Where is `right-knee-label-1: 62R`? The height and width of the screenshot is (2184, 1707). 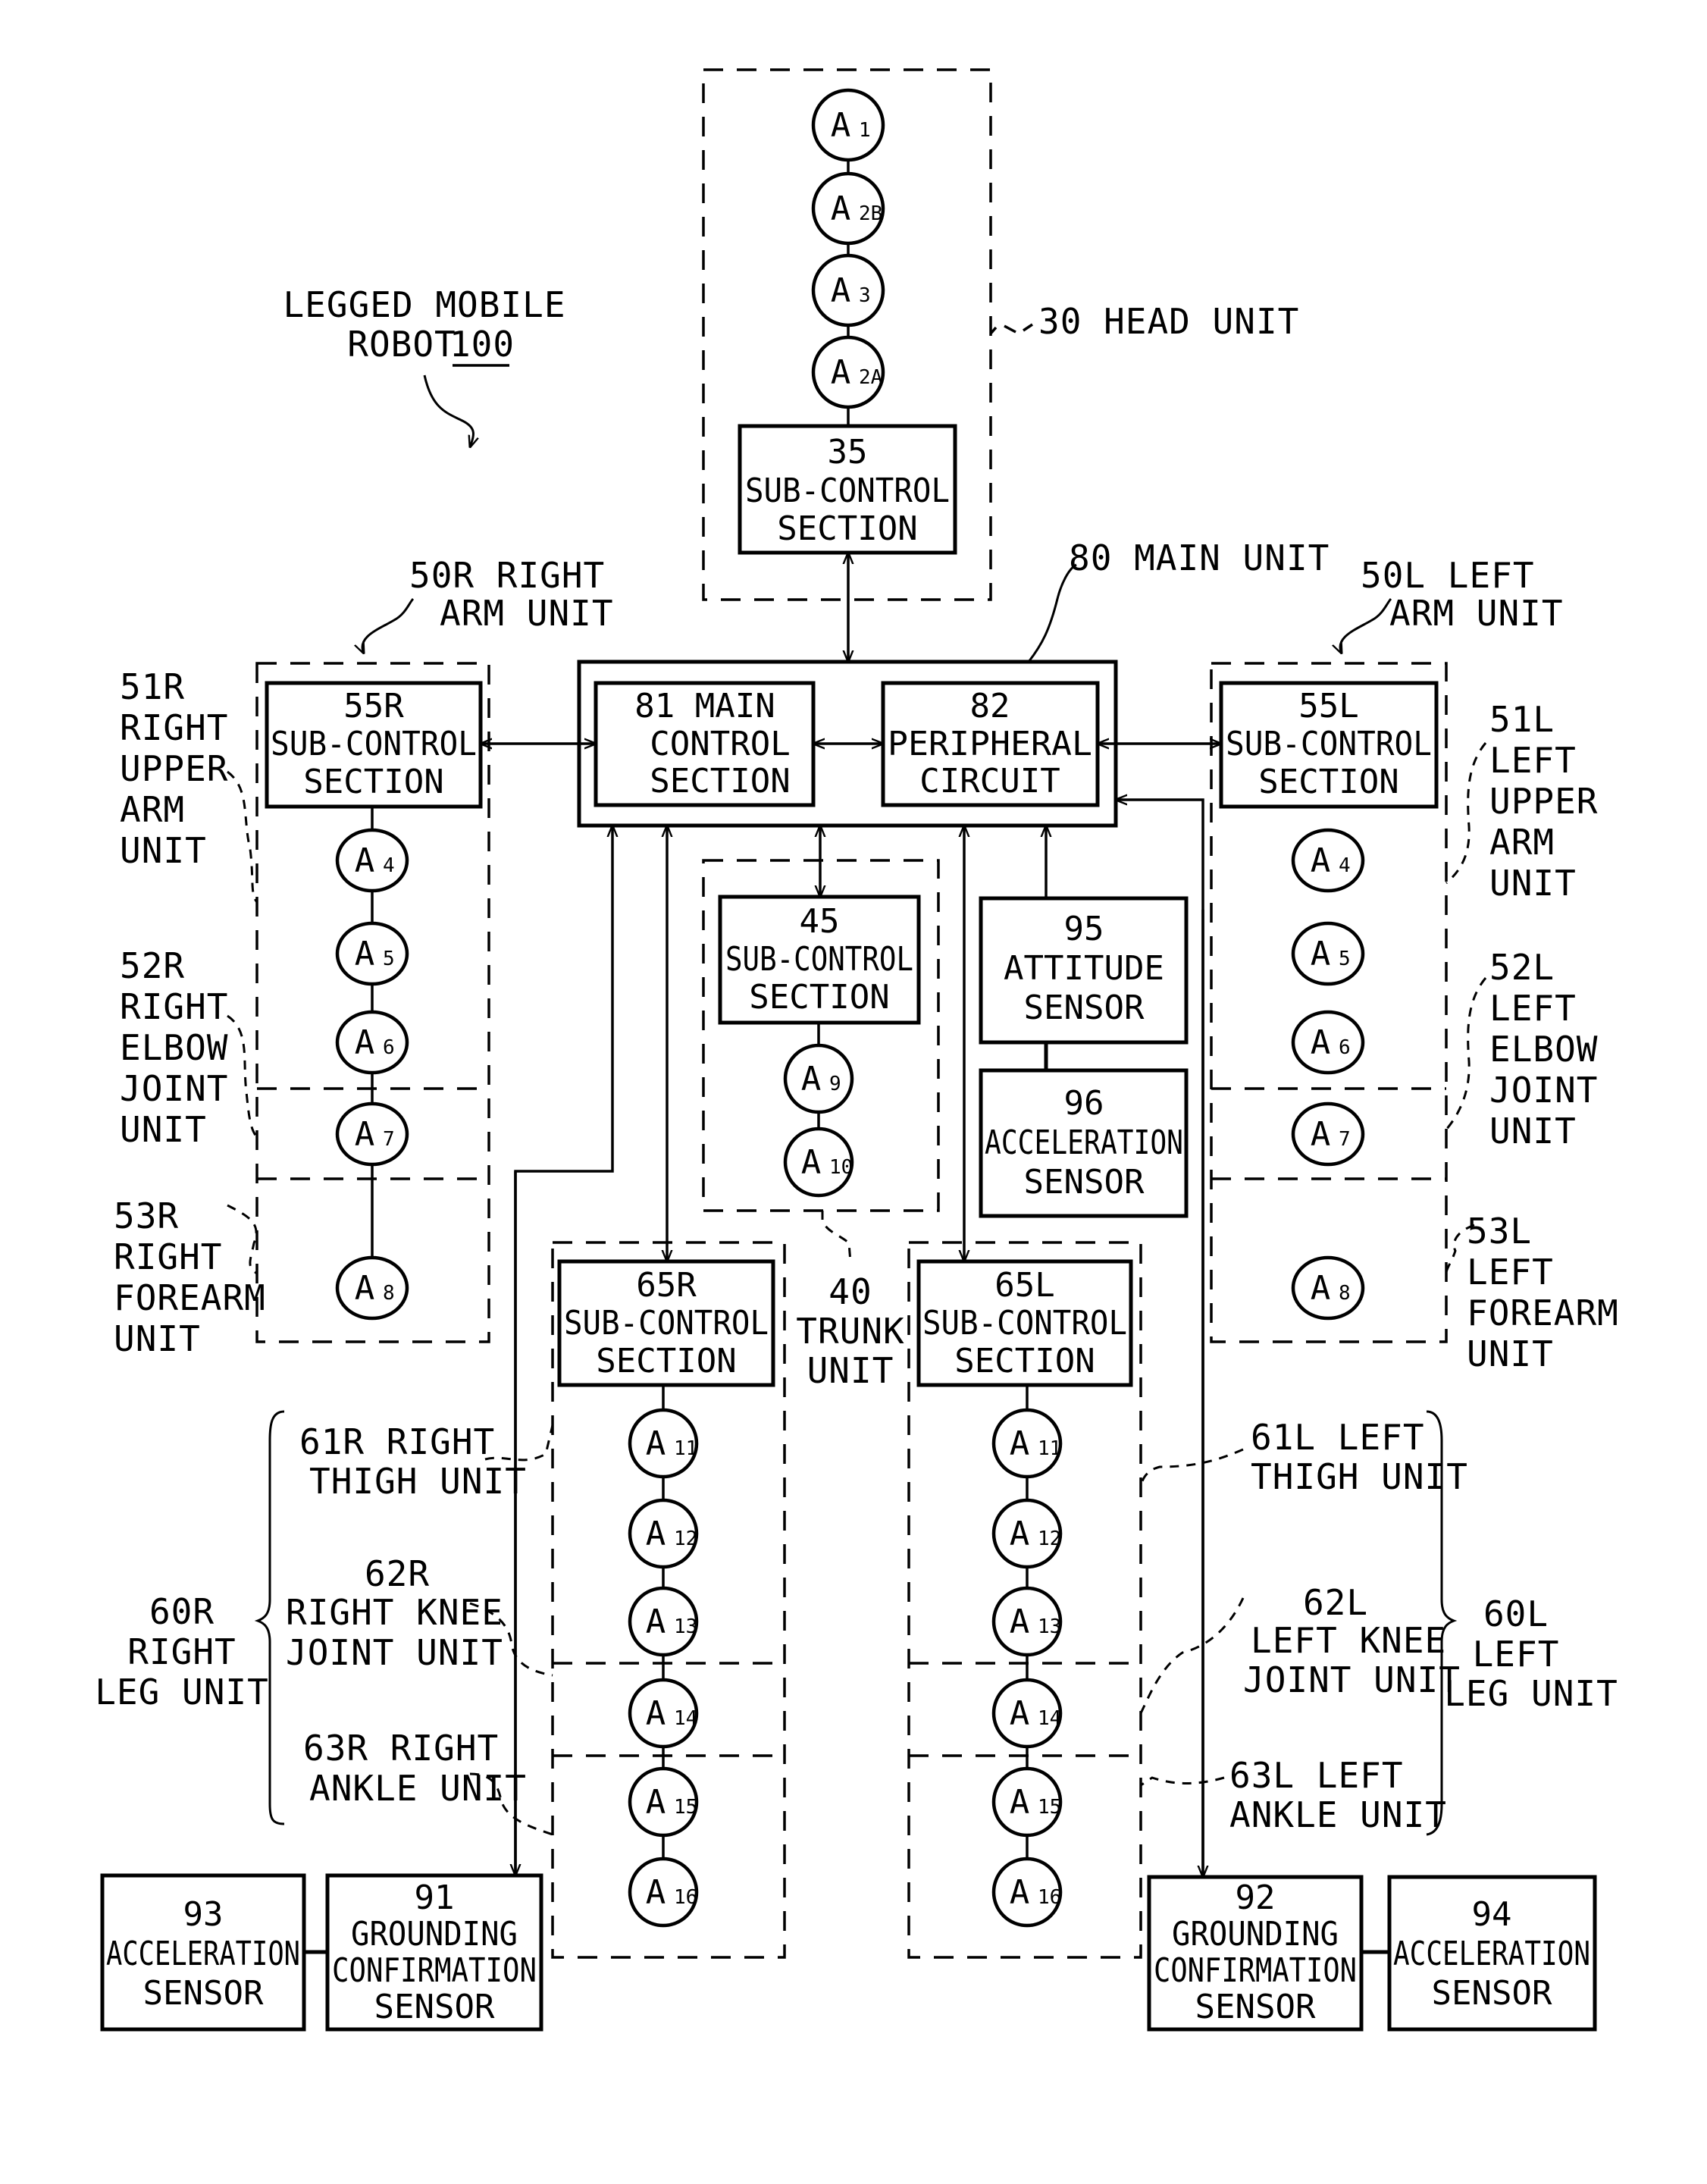 right-knee-label-1: 62R is located at coordinates (397, 1573).